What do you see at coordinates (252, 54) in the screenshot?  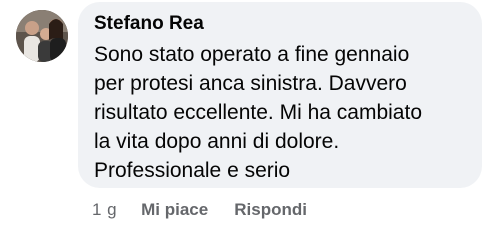 I see `comment-text-line: Sono stato operato a fine gennaio` at bounding box center [252, 54].